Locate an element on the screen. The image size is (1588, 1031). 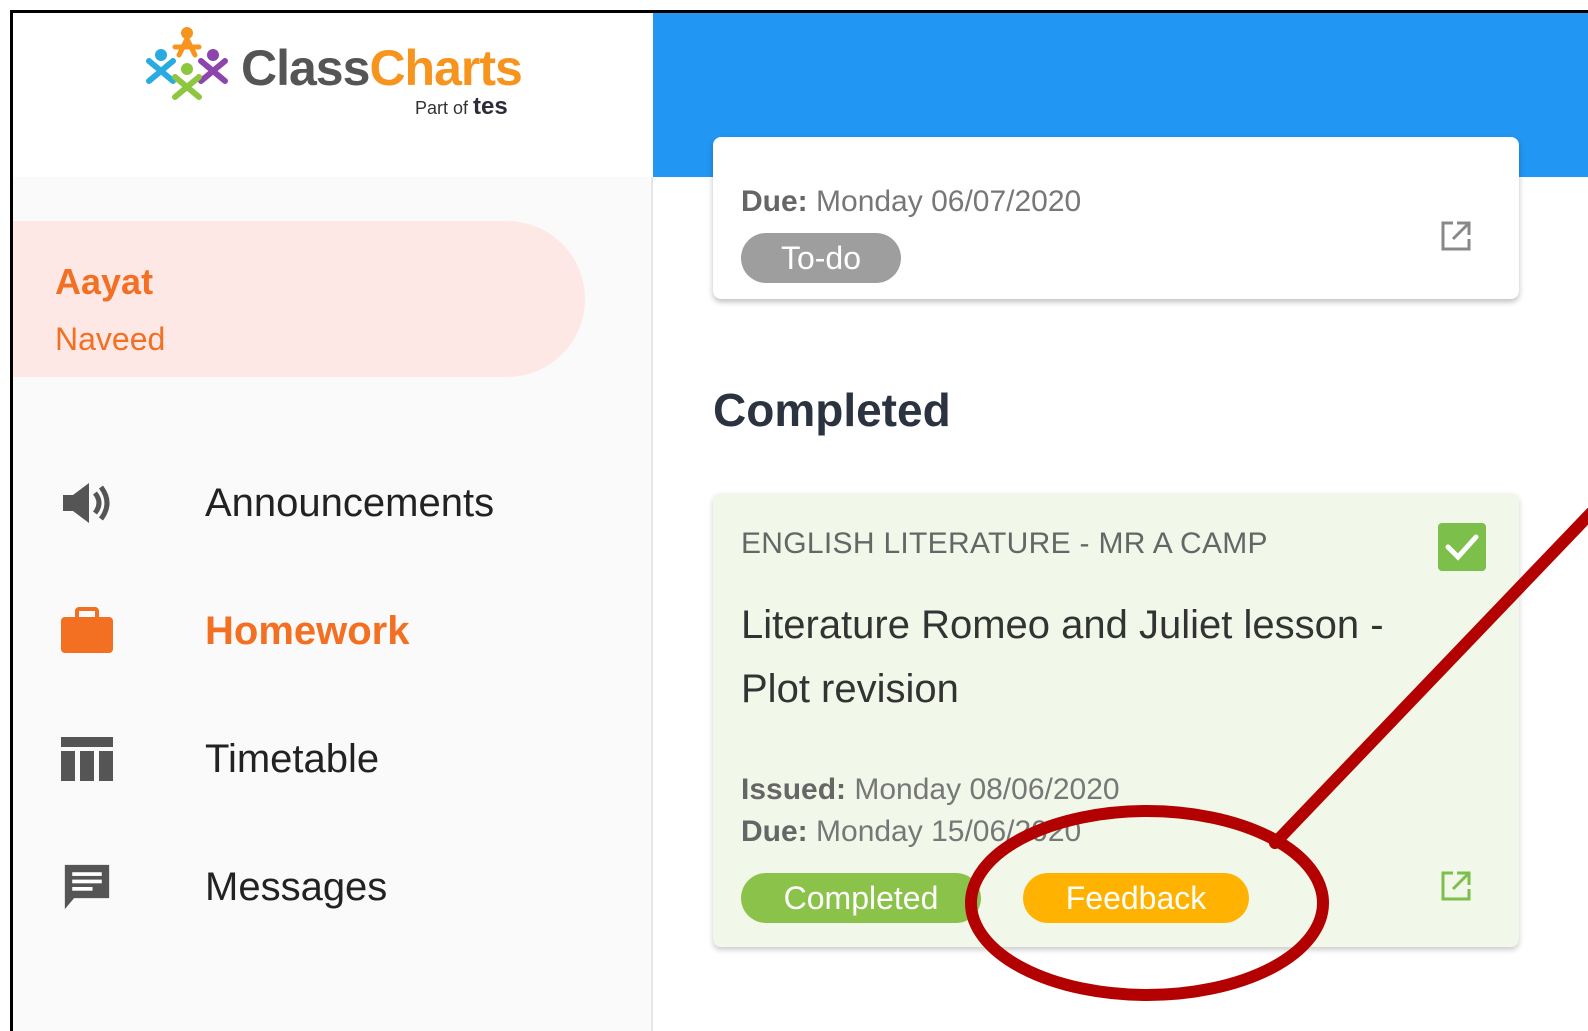
check-icon is located at coordinates (1462, 547).